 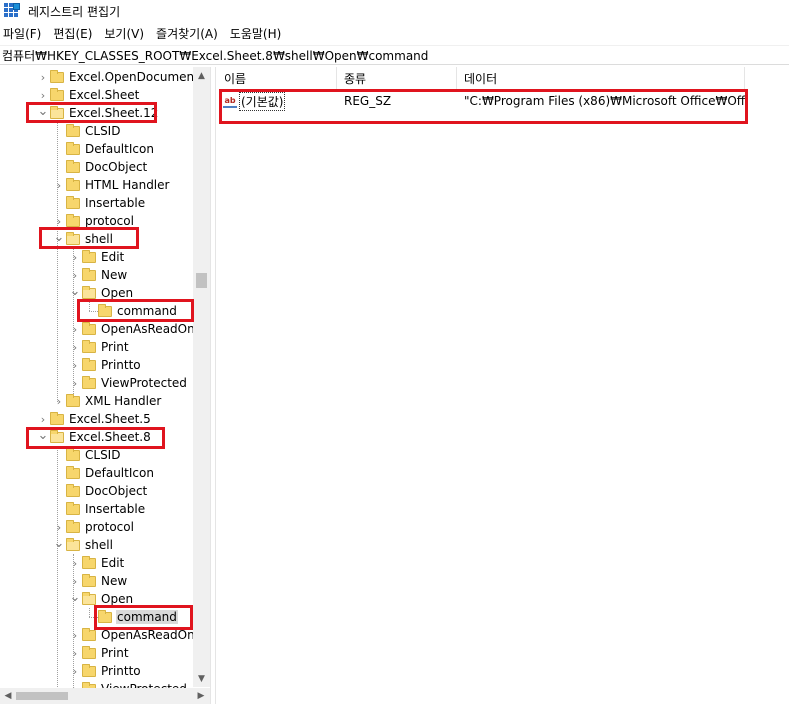 What do you see at coordinates (201, 678) in the screenshot?
I see `scroll-down-icon: ▼` at bounding box center [201, 678].